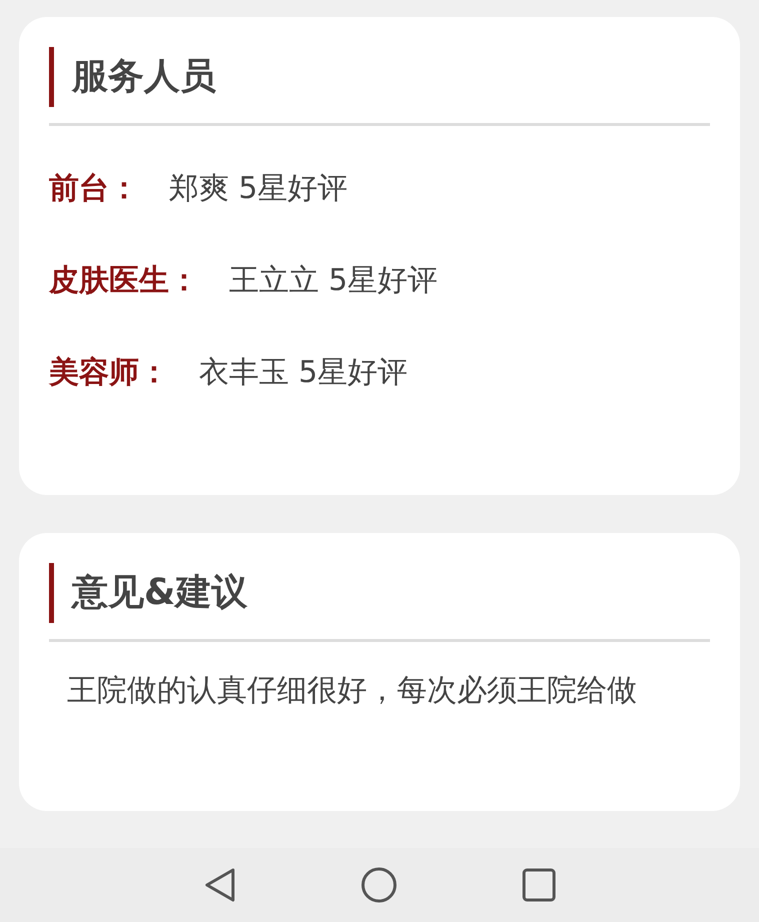 This screenshot has height=922, width=759. Describe the element at coordinates (333, 281) in the screenshot. I see `staff-rating-text: 王立立 5星好评` at that location.